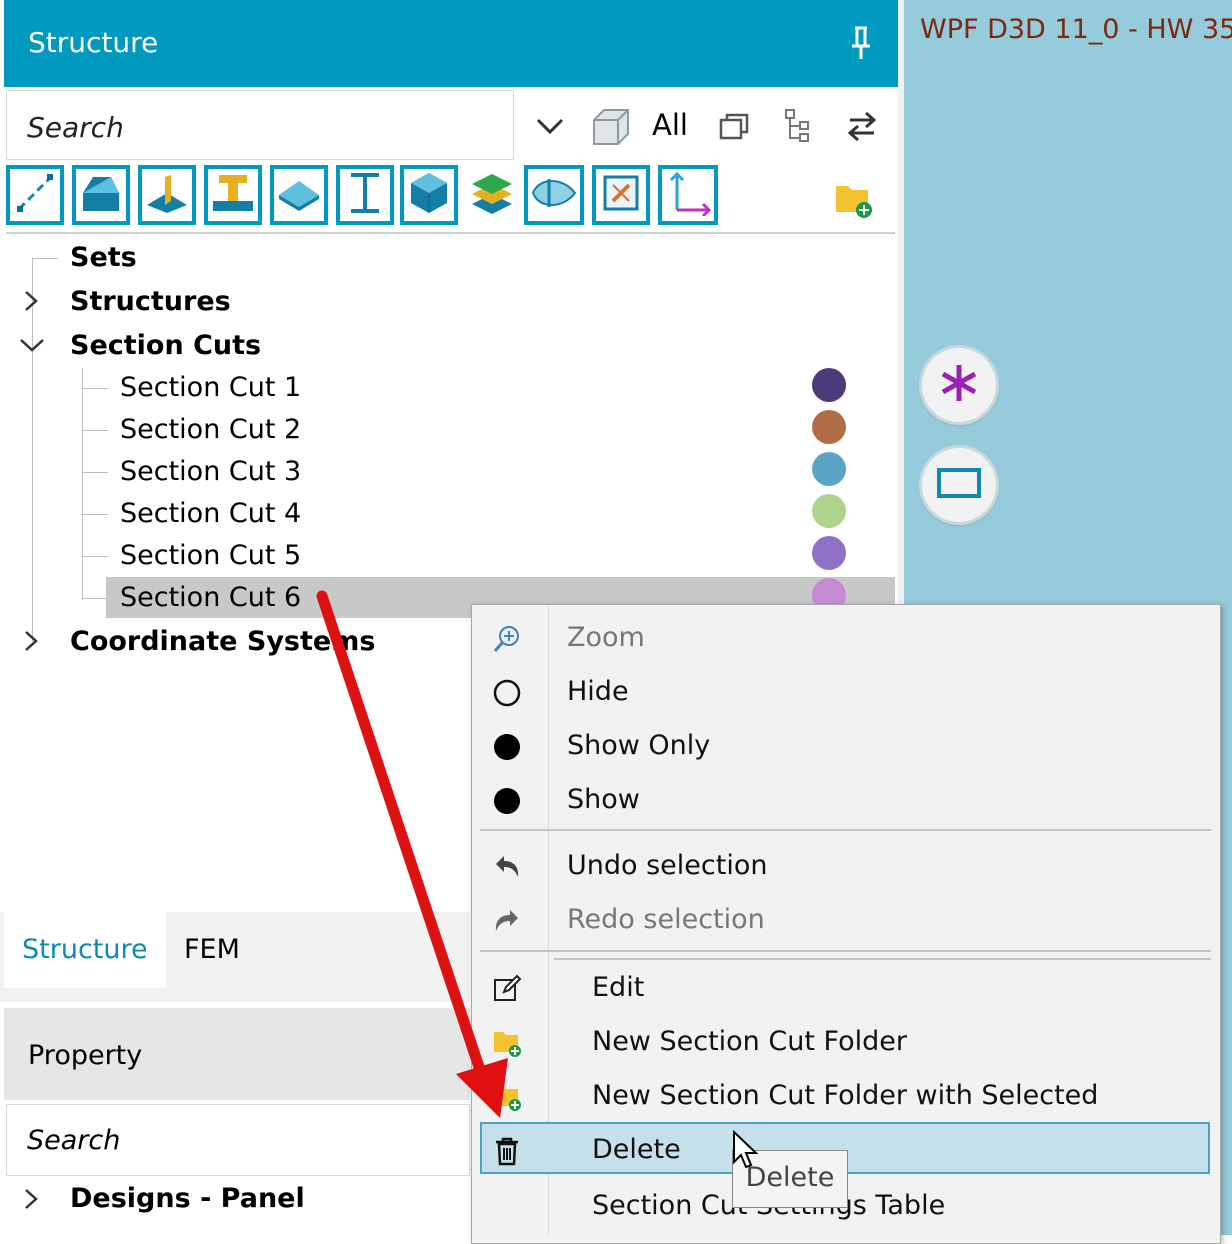 Image resolution: width=1232 pixels, height=1244 pixels. Describe the element at coordinates (85, 949) in the screenshot. I see `tab-structure-label: Structure` at that location.